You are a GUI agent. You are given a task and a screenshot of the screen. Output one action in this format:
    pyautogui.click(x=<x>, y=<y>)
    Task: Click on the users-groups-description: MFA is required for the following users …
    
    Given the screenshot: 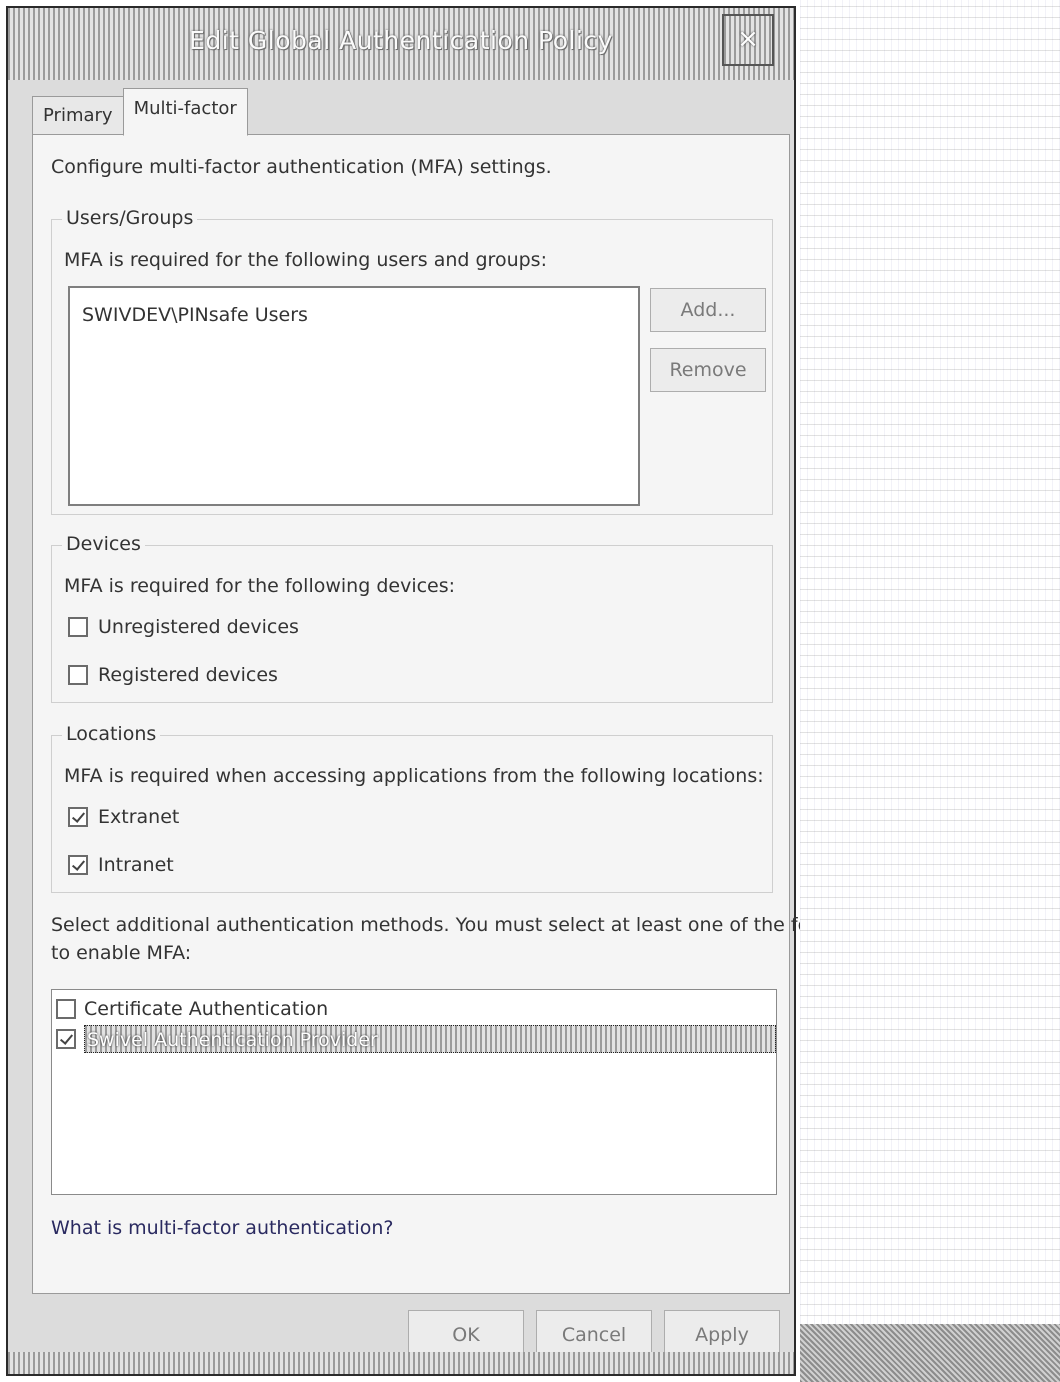 What is the action you would take?
    pyautogui.click(x=305, y=260)
    